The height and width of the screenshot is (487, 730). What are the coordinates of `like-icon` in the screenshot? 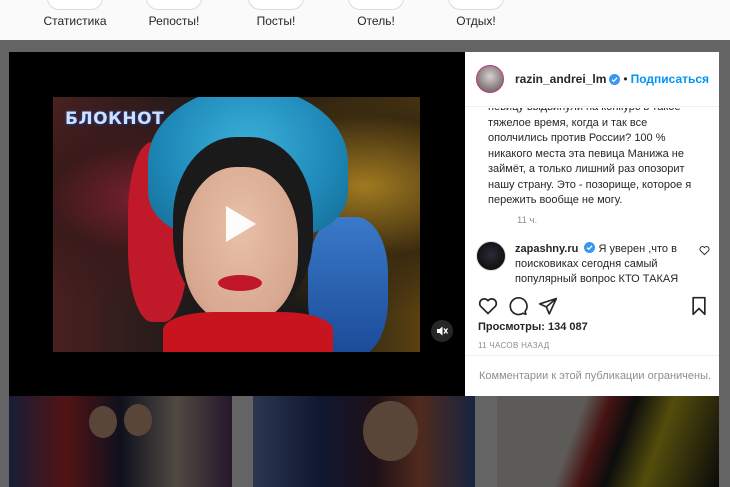 It's located at (488, 306).